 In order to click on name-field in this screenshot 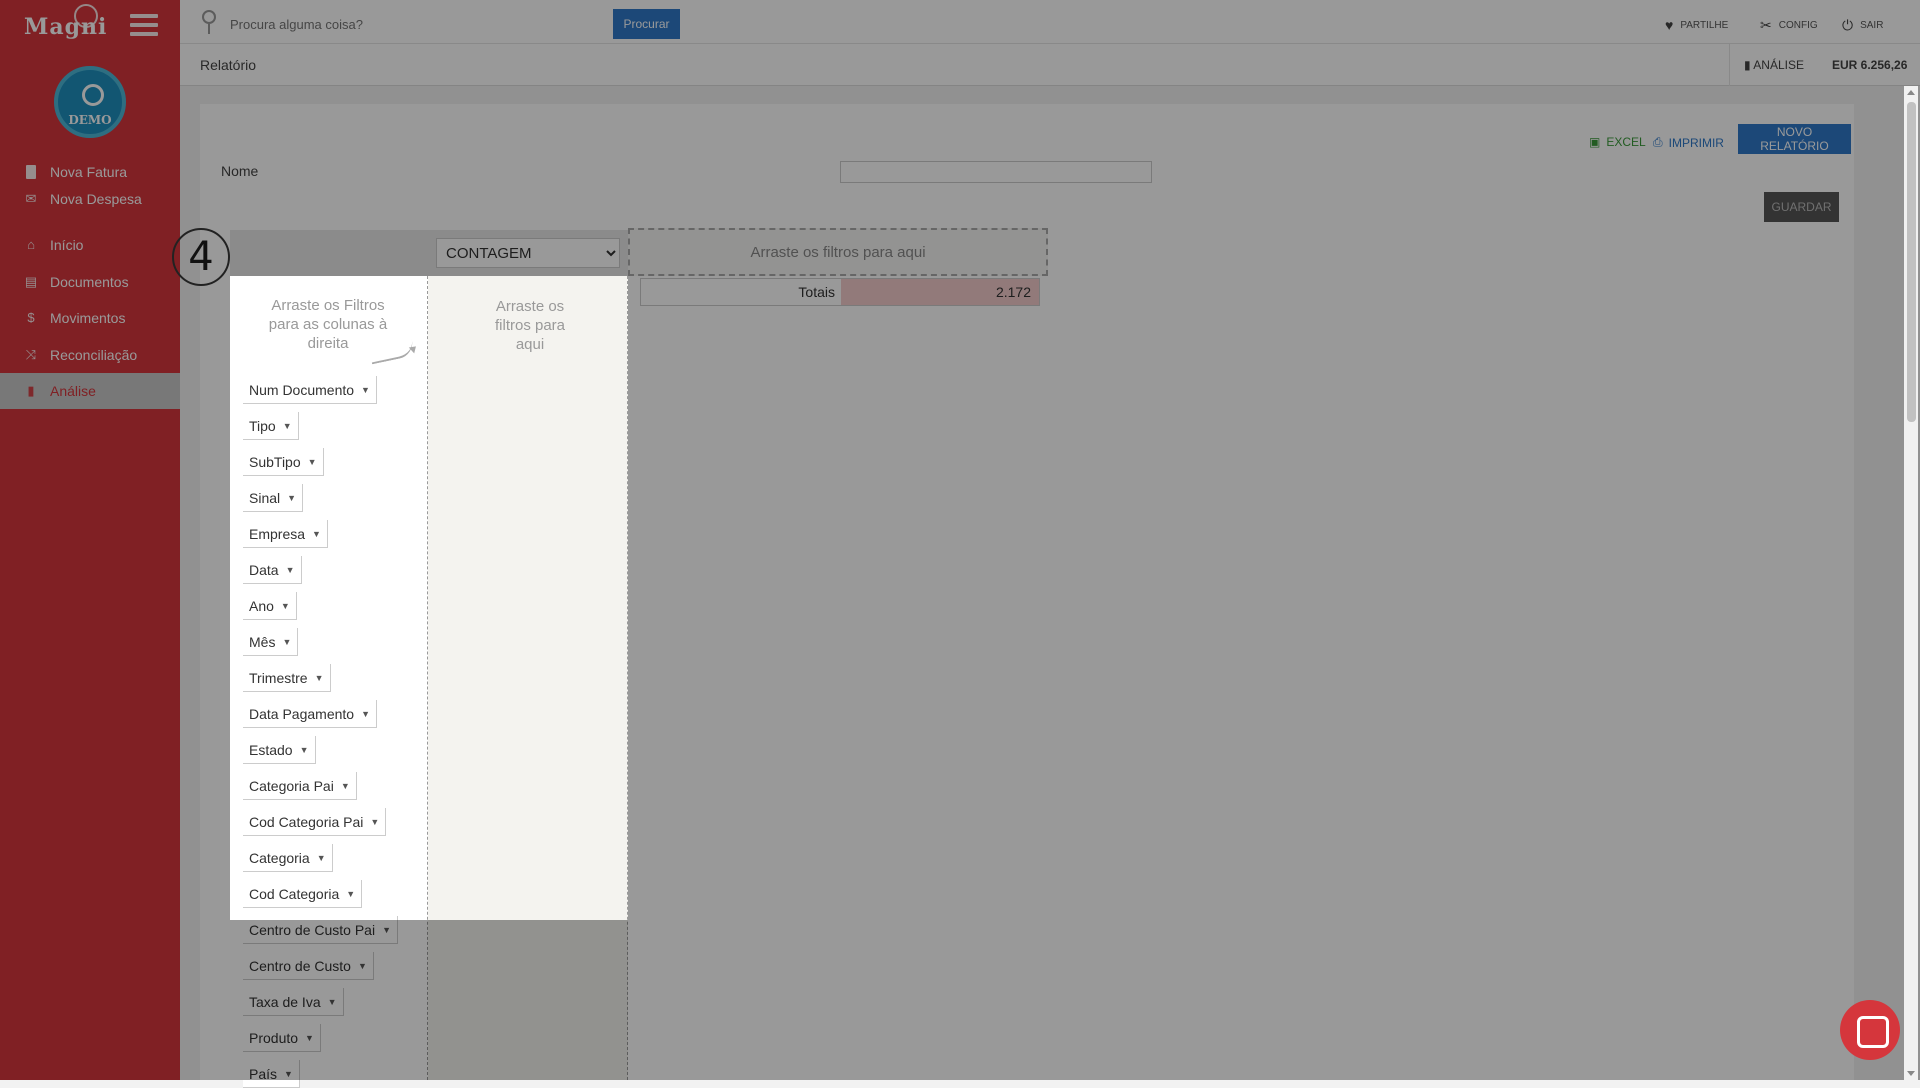, I will do `click(996, 172)`.